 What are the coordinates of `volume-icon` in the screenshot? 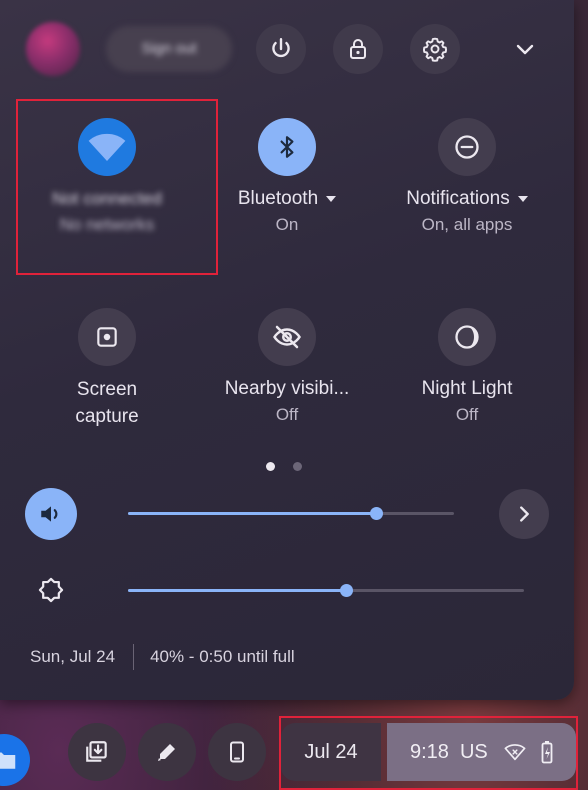 It's located at (49, 514).